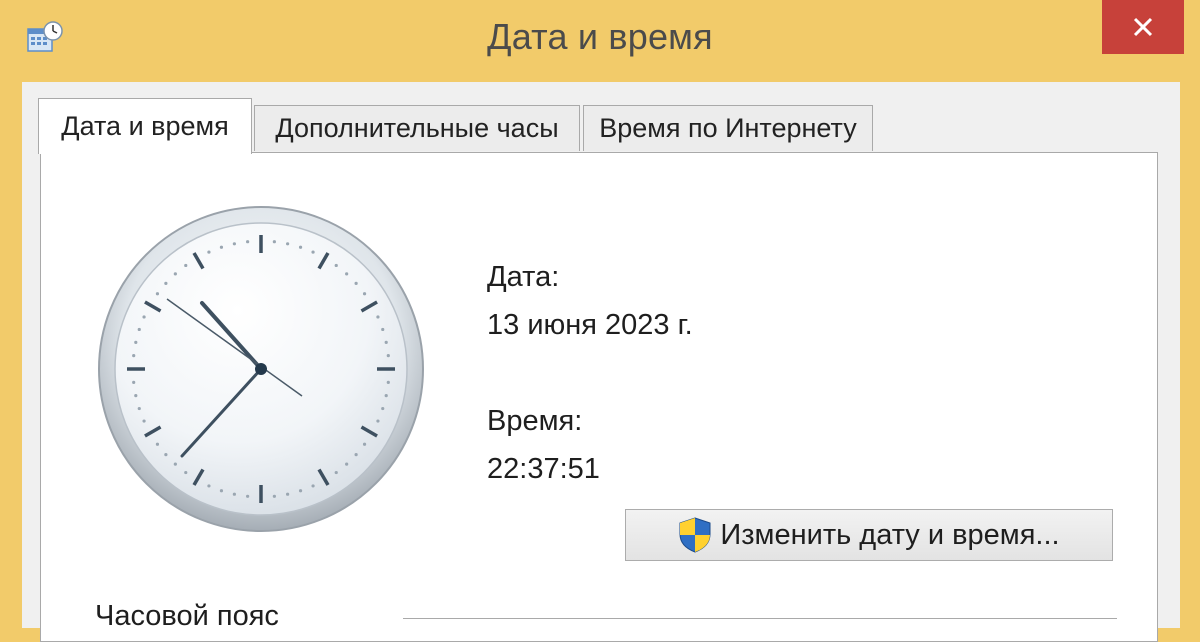  Describe the element at coordinates (187, 616) in the screenshot. I see `timezone-section-label: Часовой пояс` at that location.